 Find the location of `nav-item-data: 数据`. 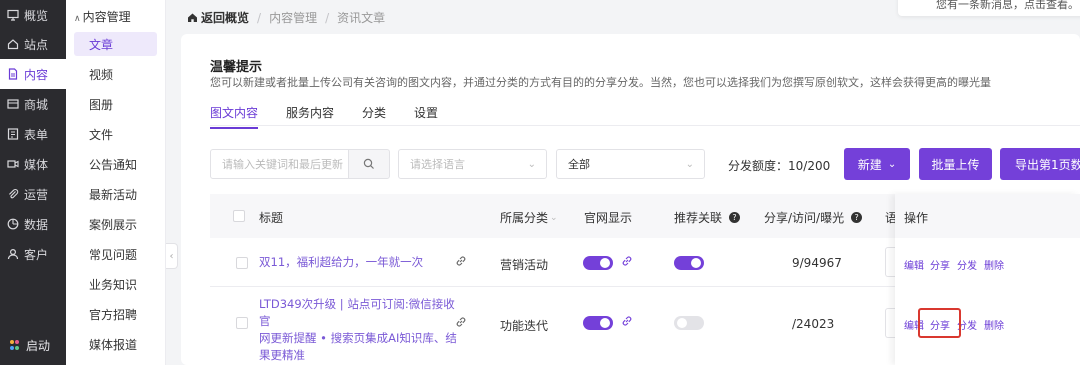

nav-item-data: 数据 is located at coordinates (33, 224).